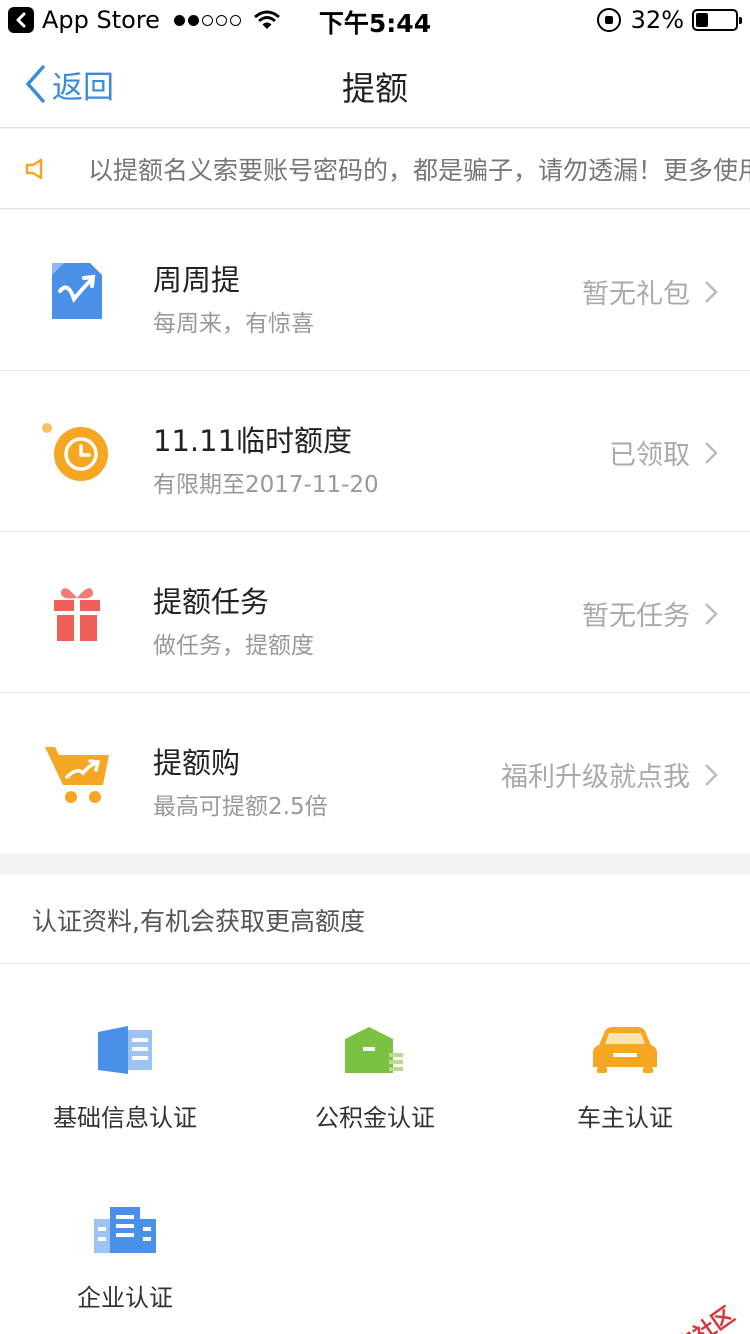 This screenshot has height=1334, width=750. I want to click on promo-subtitle: 做任务，提额度, so click(233, 646).